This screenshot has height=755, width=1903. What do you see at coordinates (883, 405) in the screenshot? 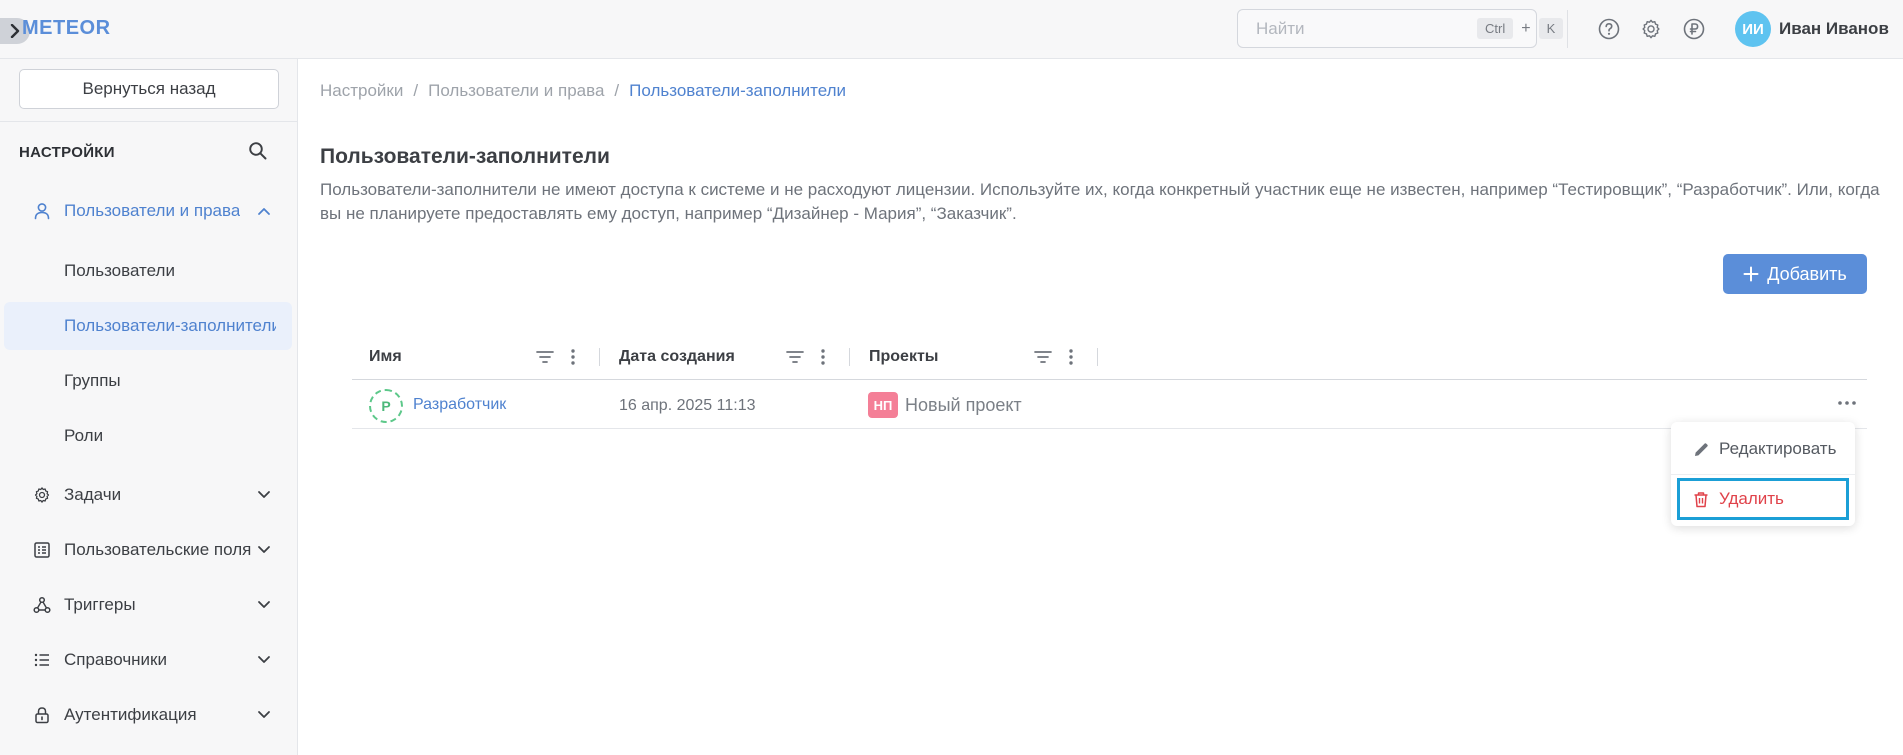
I see `project-badge: НП` at bounding box center [883, 405].